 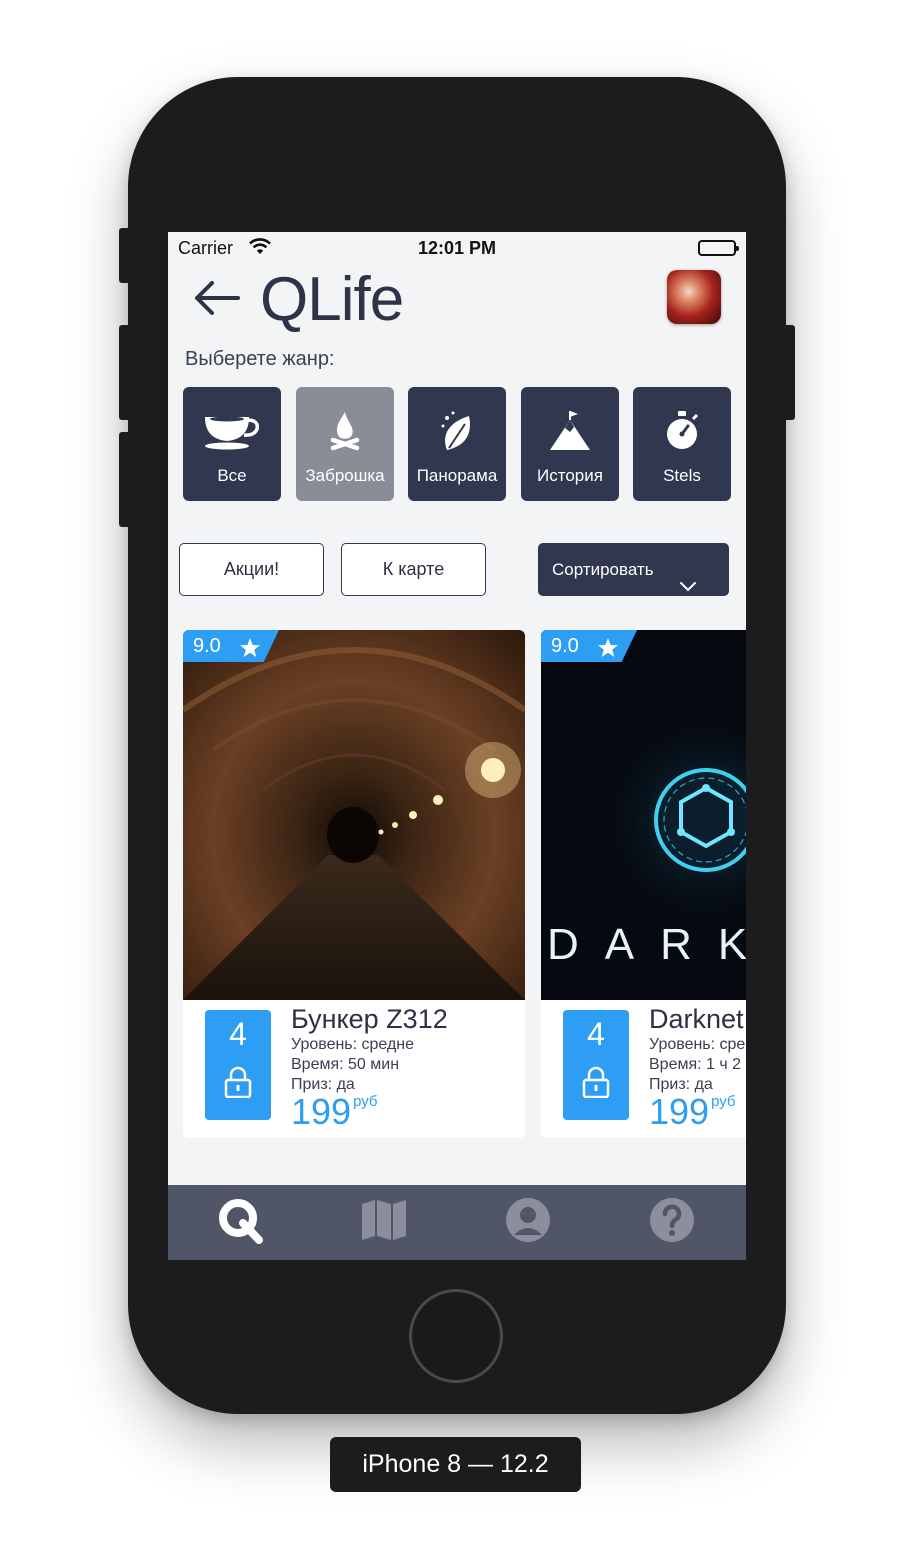 I want to click on quest-photo-tunnel: 9.0, so click(x=354, y=815).